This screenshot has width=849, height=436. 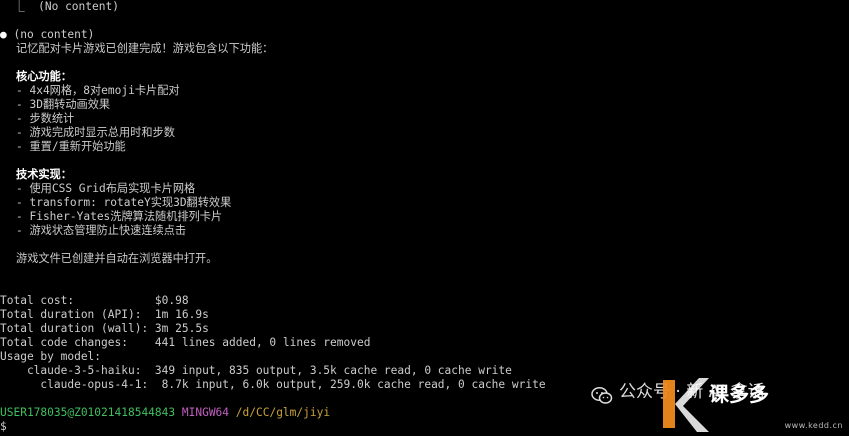 I want to click on brand-logo, so click(x=686, y=405).